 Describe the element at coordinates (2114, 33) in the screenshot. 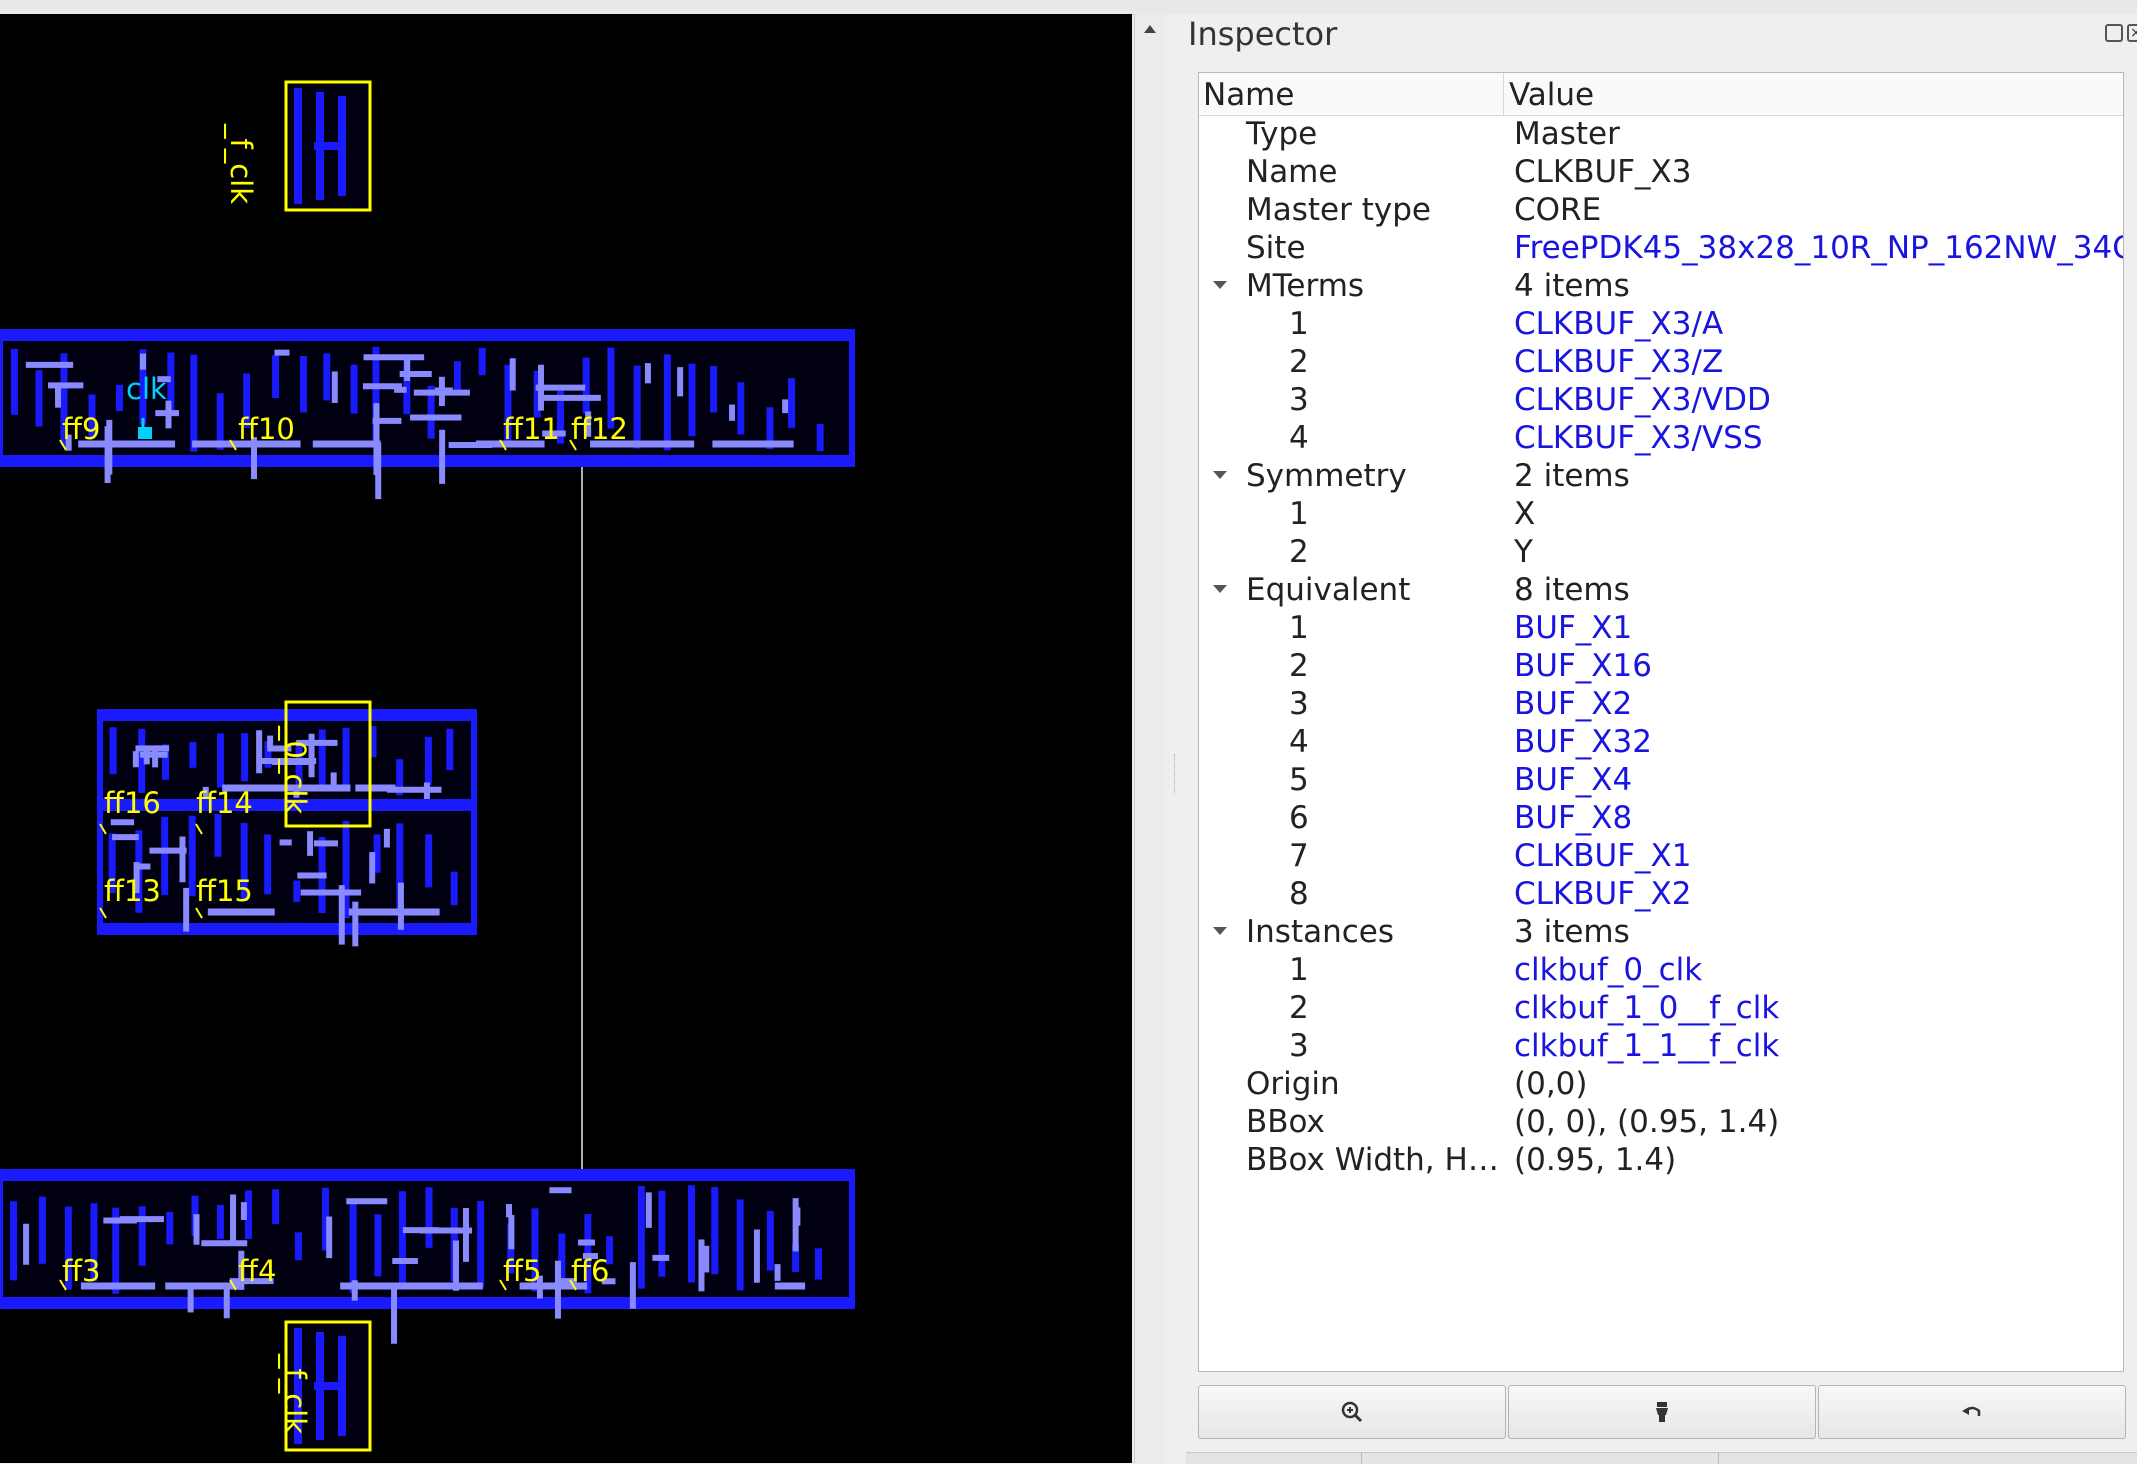

I see `float-panel-icon` at that location.